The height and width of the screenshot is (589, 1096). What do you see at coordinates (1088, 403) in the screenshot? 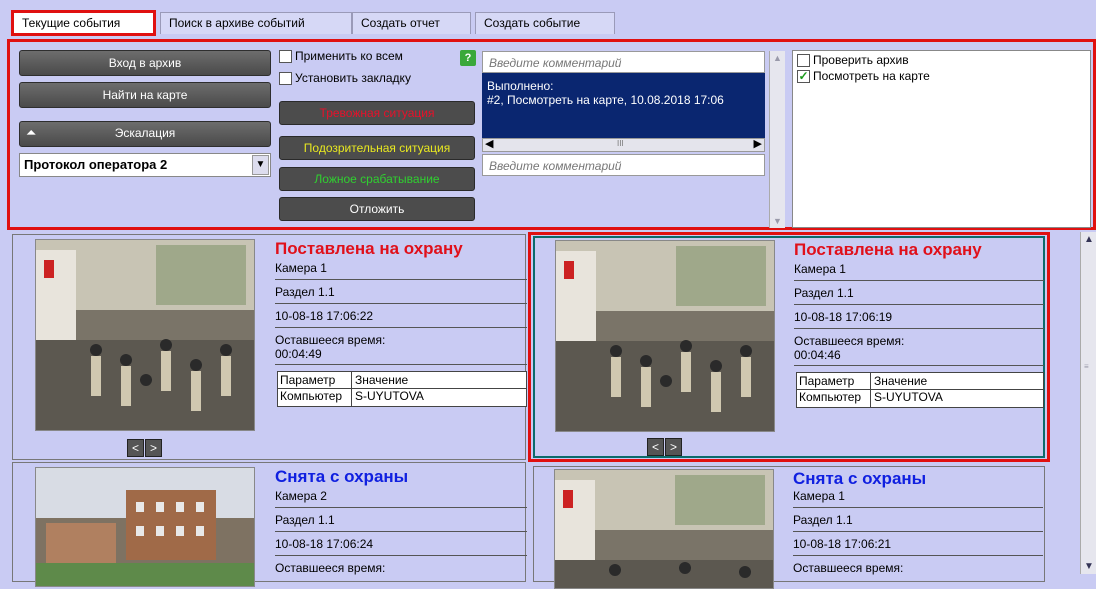
I see `event-list-scrollbar: ▲ ≡ ▼` at bounding box center [1088, 403].